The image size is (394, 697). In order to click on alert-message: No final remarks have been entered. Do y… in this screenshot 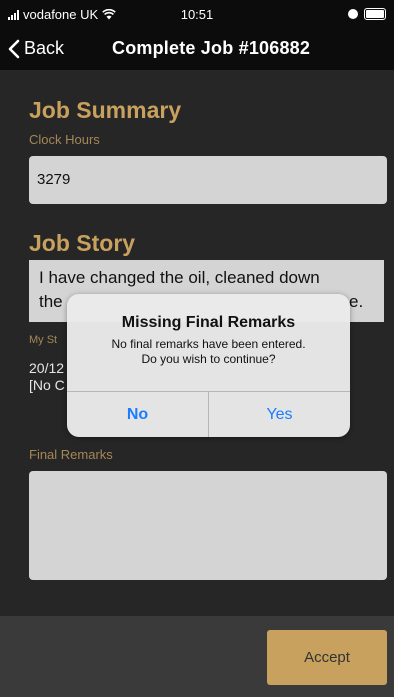, I will do `click(208, 352)`.